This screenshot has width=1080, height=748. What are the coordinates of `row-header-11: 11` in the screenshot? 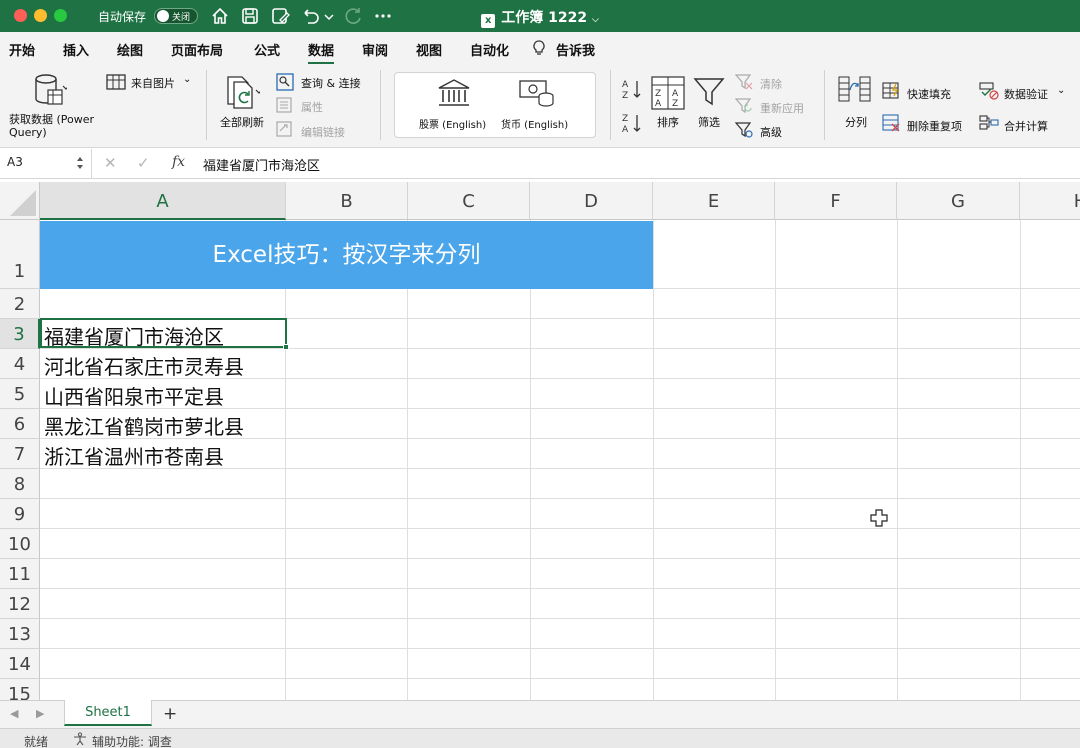 It's located at (20, 574).